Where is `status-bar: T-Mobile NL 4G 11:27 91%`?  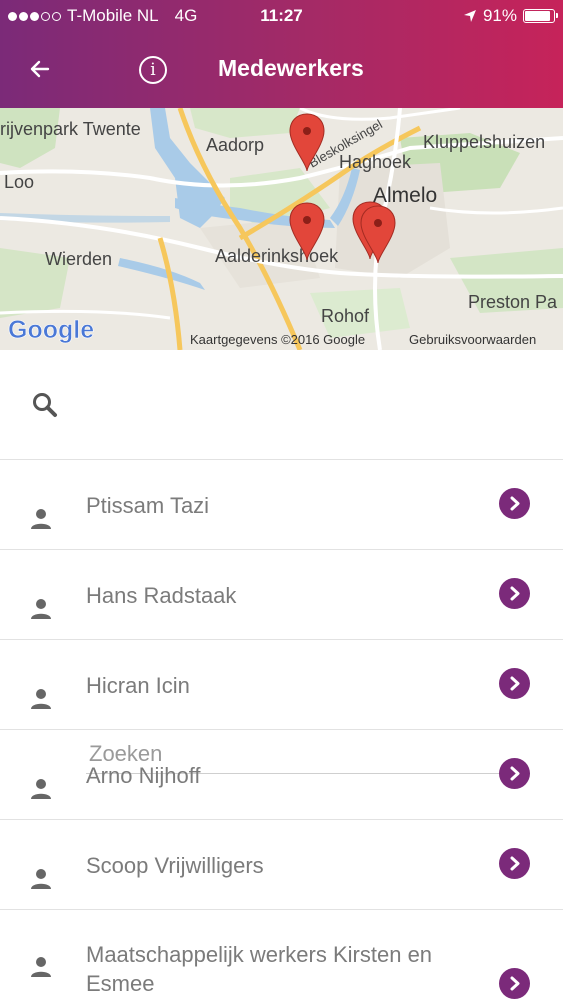 status-bar: T-Mobile NL 4G 11:27 91% is located at coordinates (281, 16).